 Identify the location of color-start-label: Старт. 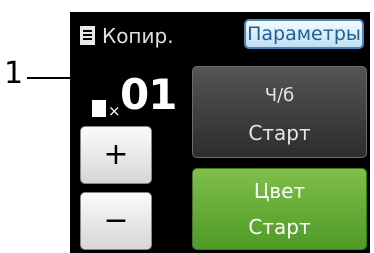
(279, 227).